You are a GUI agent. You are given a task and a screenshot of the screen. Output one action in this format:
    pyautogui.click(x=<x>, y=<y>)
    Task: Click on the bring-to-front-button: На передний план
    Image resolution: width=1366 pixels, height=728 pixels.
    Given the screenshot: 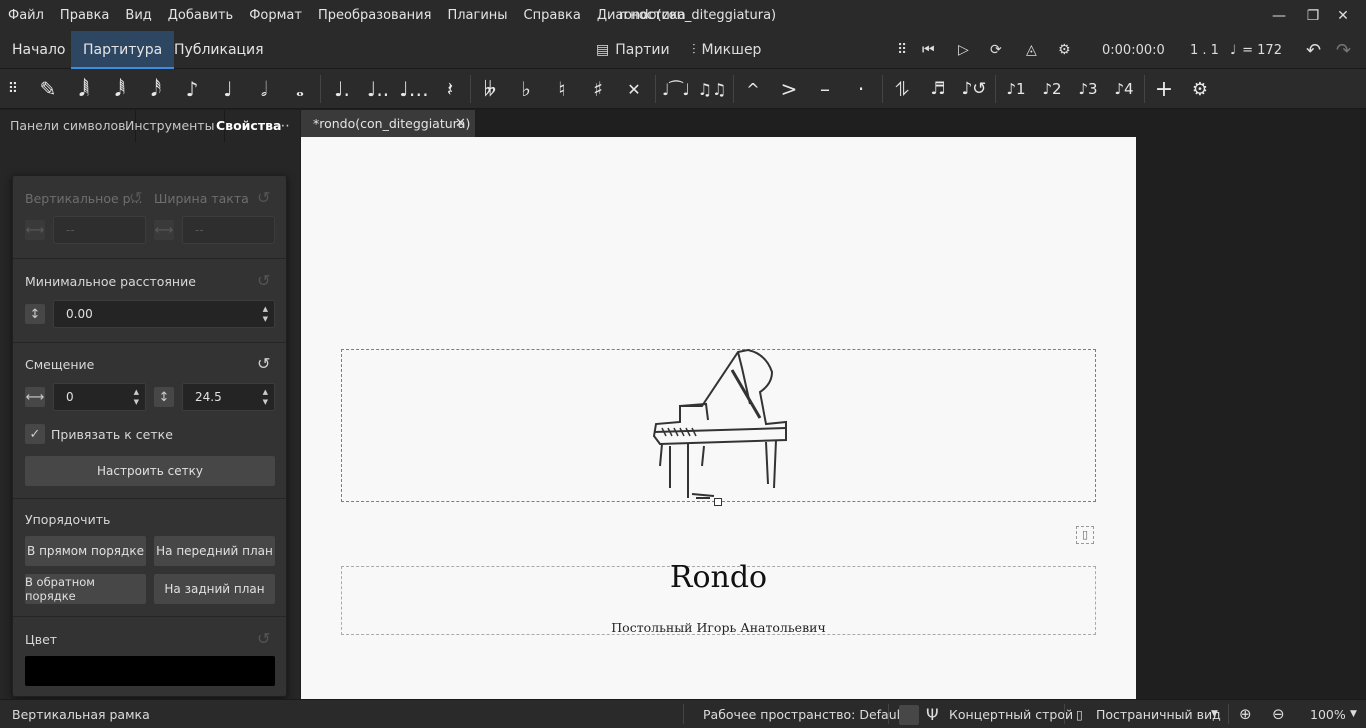 What is the action you would take?
    pyautogui.click(x=214, y=551)
    